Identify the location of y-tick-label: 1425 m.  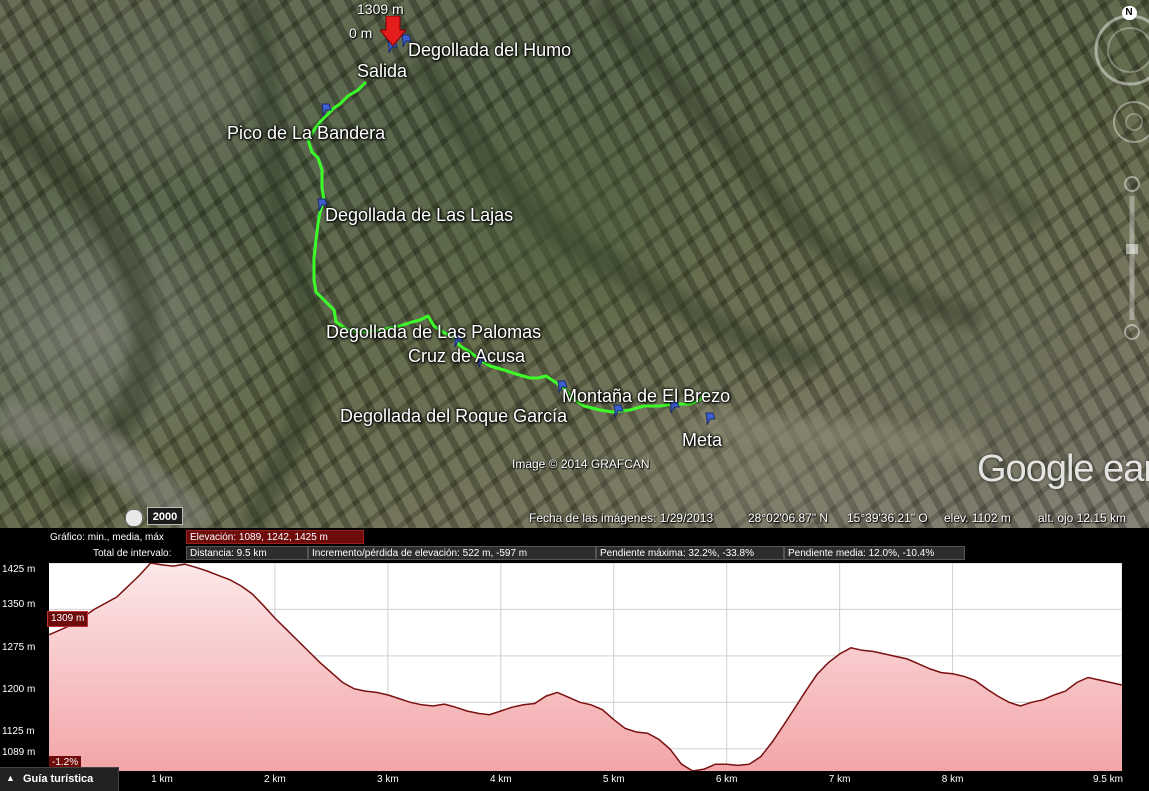
(19, 569).